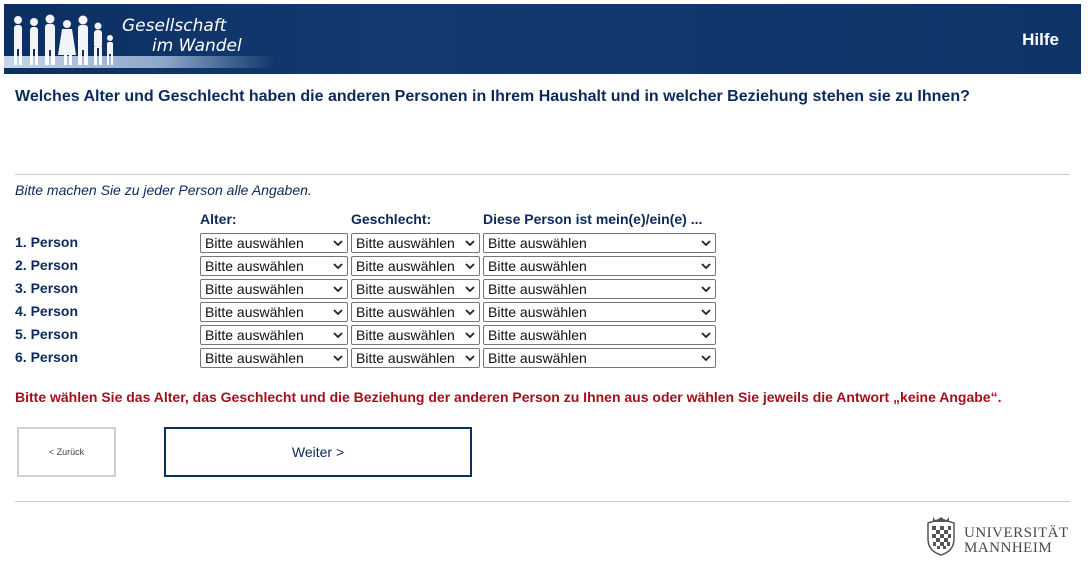  I want to click on gender-select-6: Bitte auswählen, so click(415, 358).